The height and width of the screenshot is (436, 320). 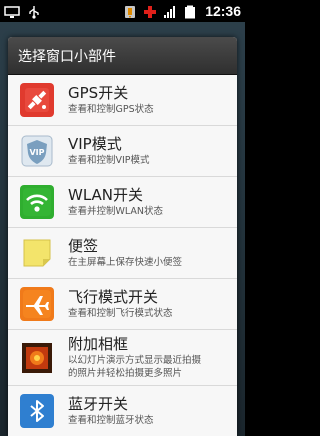 What do you see at coordinates (37, 100) in the screenshot?
I see `gps-satellite-icon` at bounding box center [37, 100].